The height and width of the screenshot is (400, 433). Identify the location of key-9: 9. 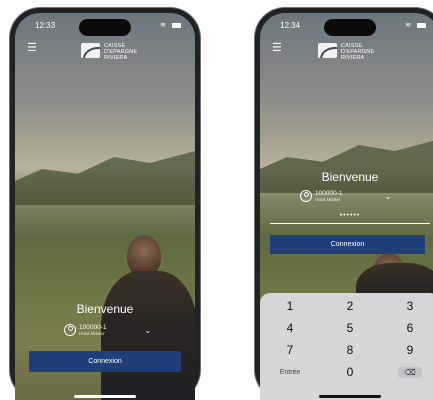
(406, 350).